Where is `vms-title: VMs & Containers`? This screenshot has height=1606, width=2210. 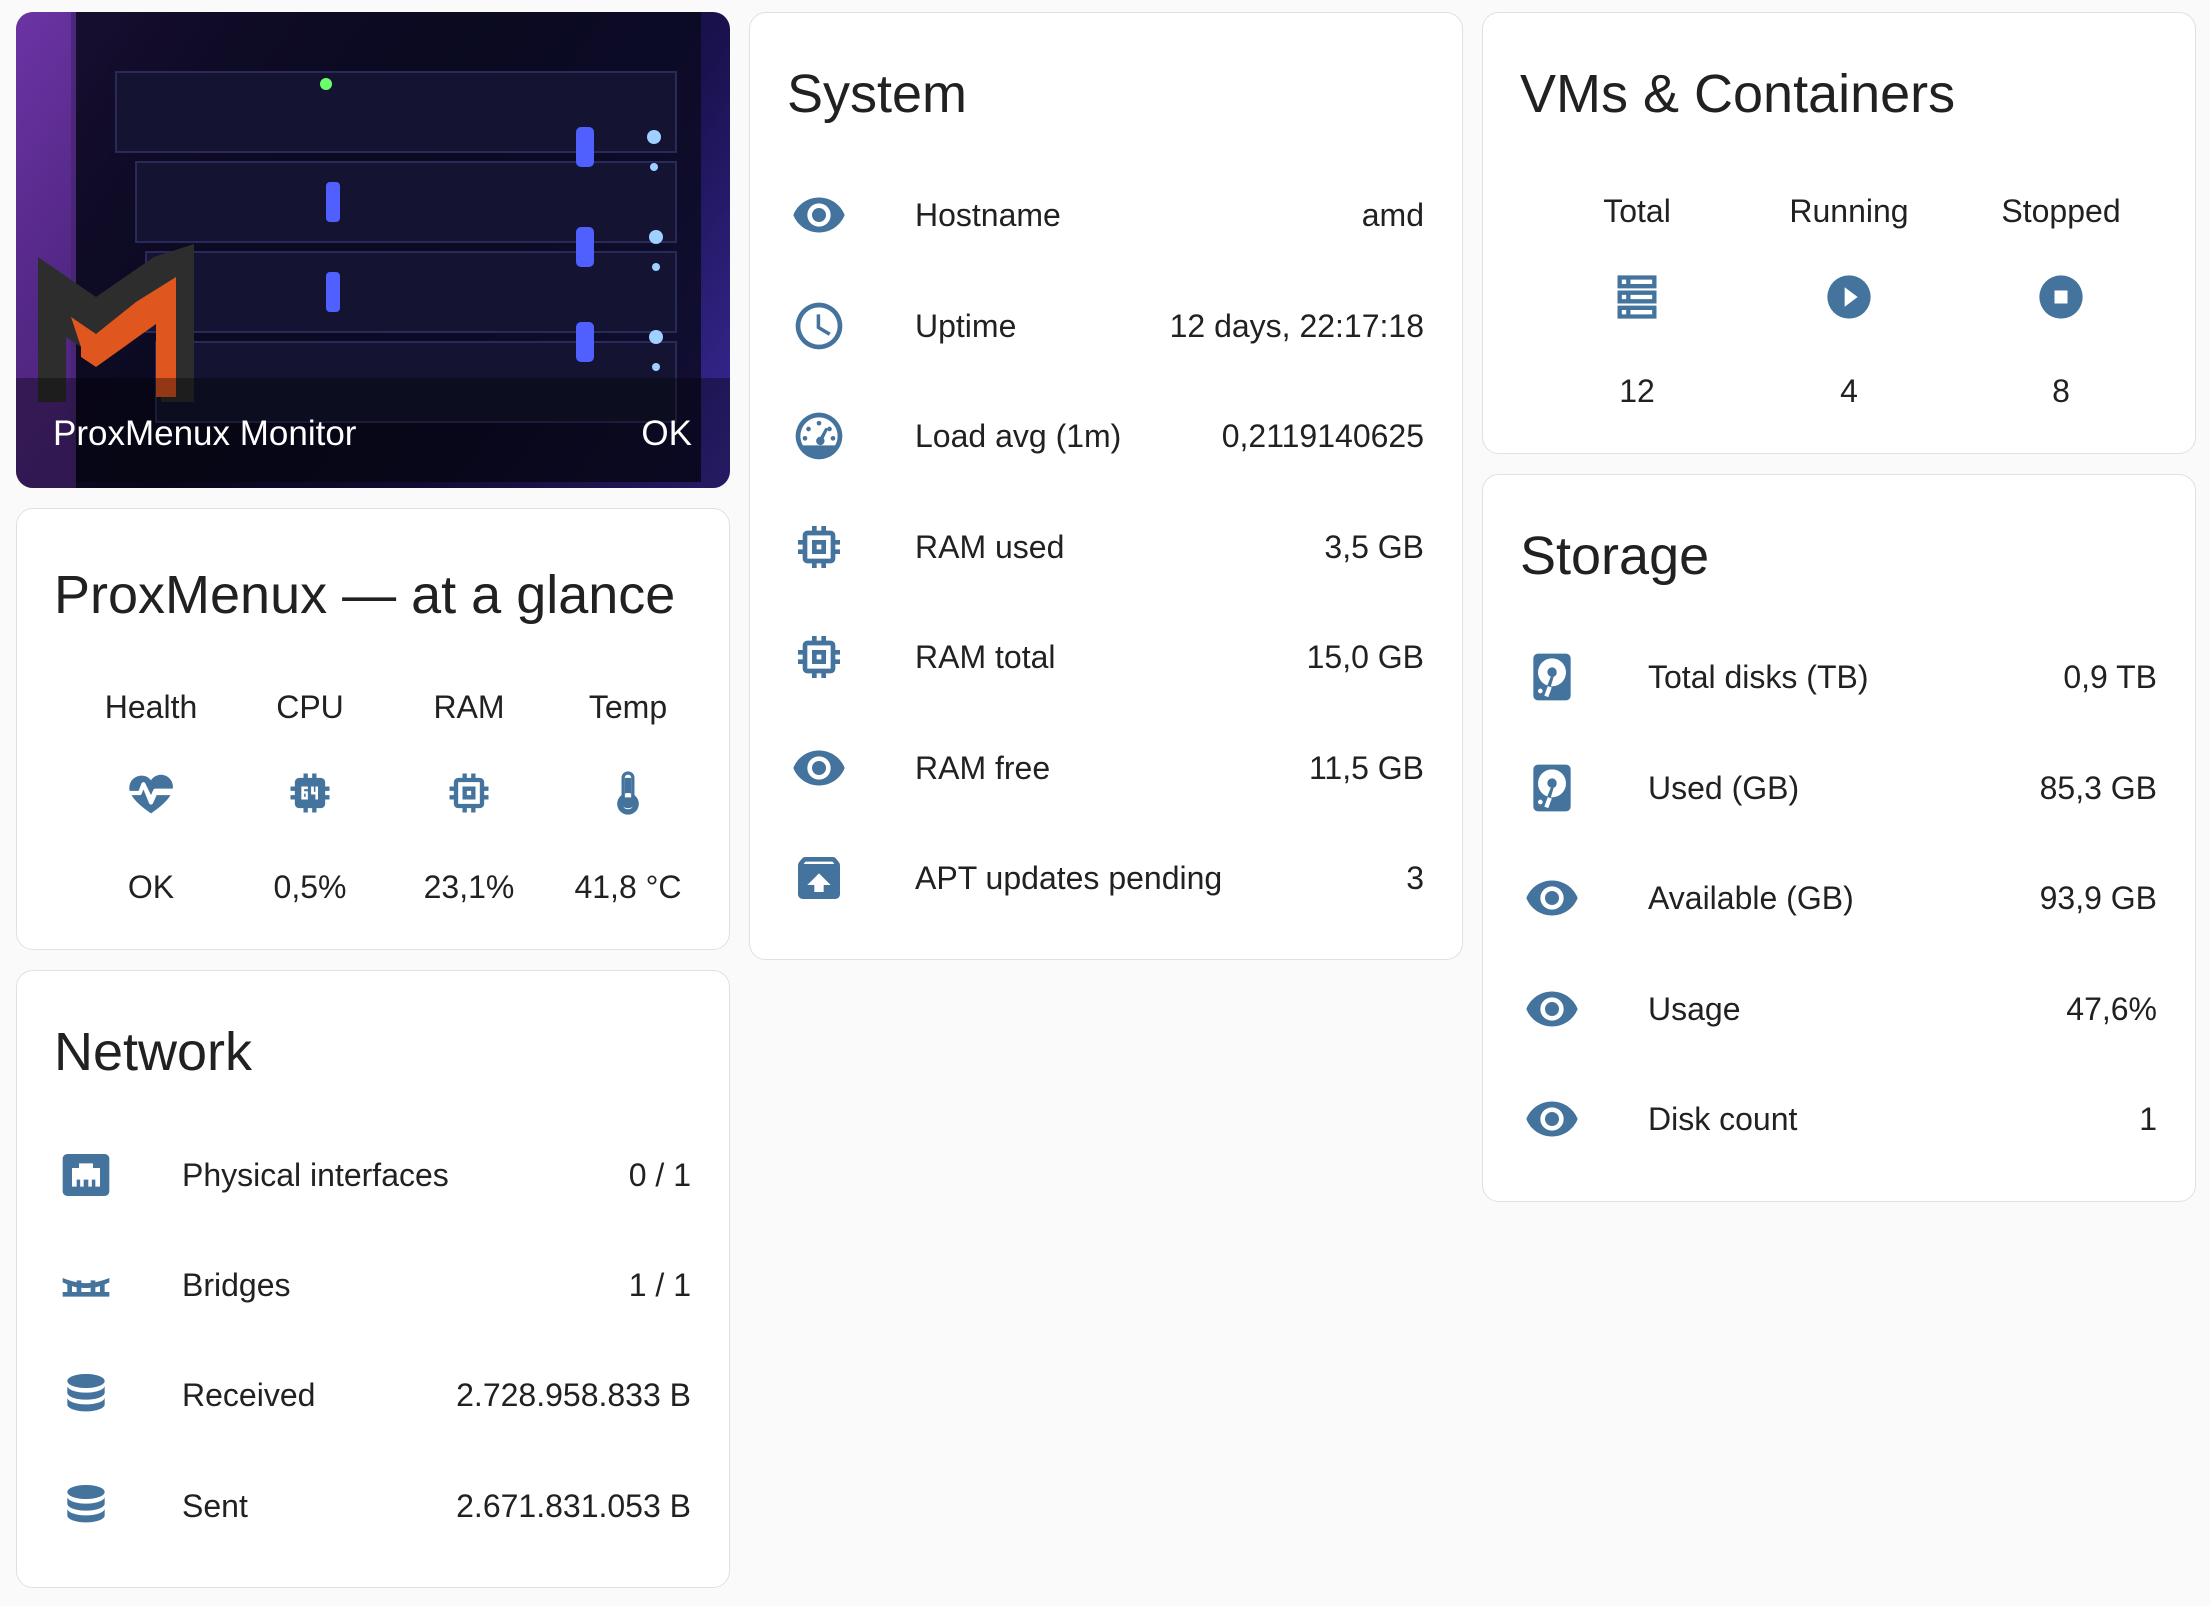 vms-title: VMs & Containers is located at coordinates (1738, 94).